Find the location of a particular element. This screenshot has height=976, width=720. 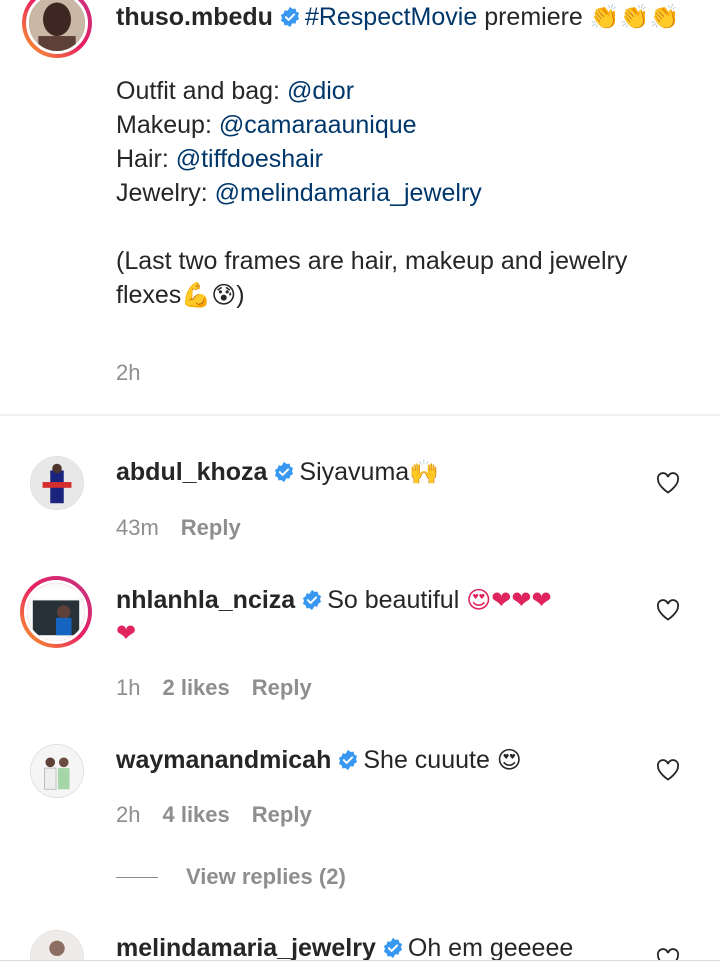

clap-emoji: 👏👏👏 is located at coordinates (634, 17).